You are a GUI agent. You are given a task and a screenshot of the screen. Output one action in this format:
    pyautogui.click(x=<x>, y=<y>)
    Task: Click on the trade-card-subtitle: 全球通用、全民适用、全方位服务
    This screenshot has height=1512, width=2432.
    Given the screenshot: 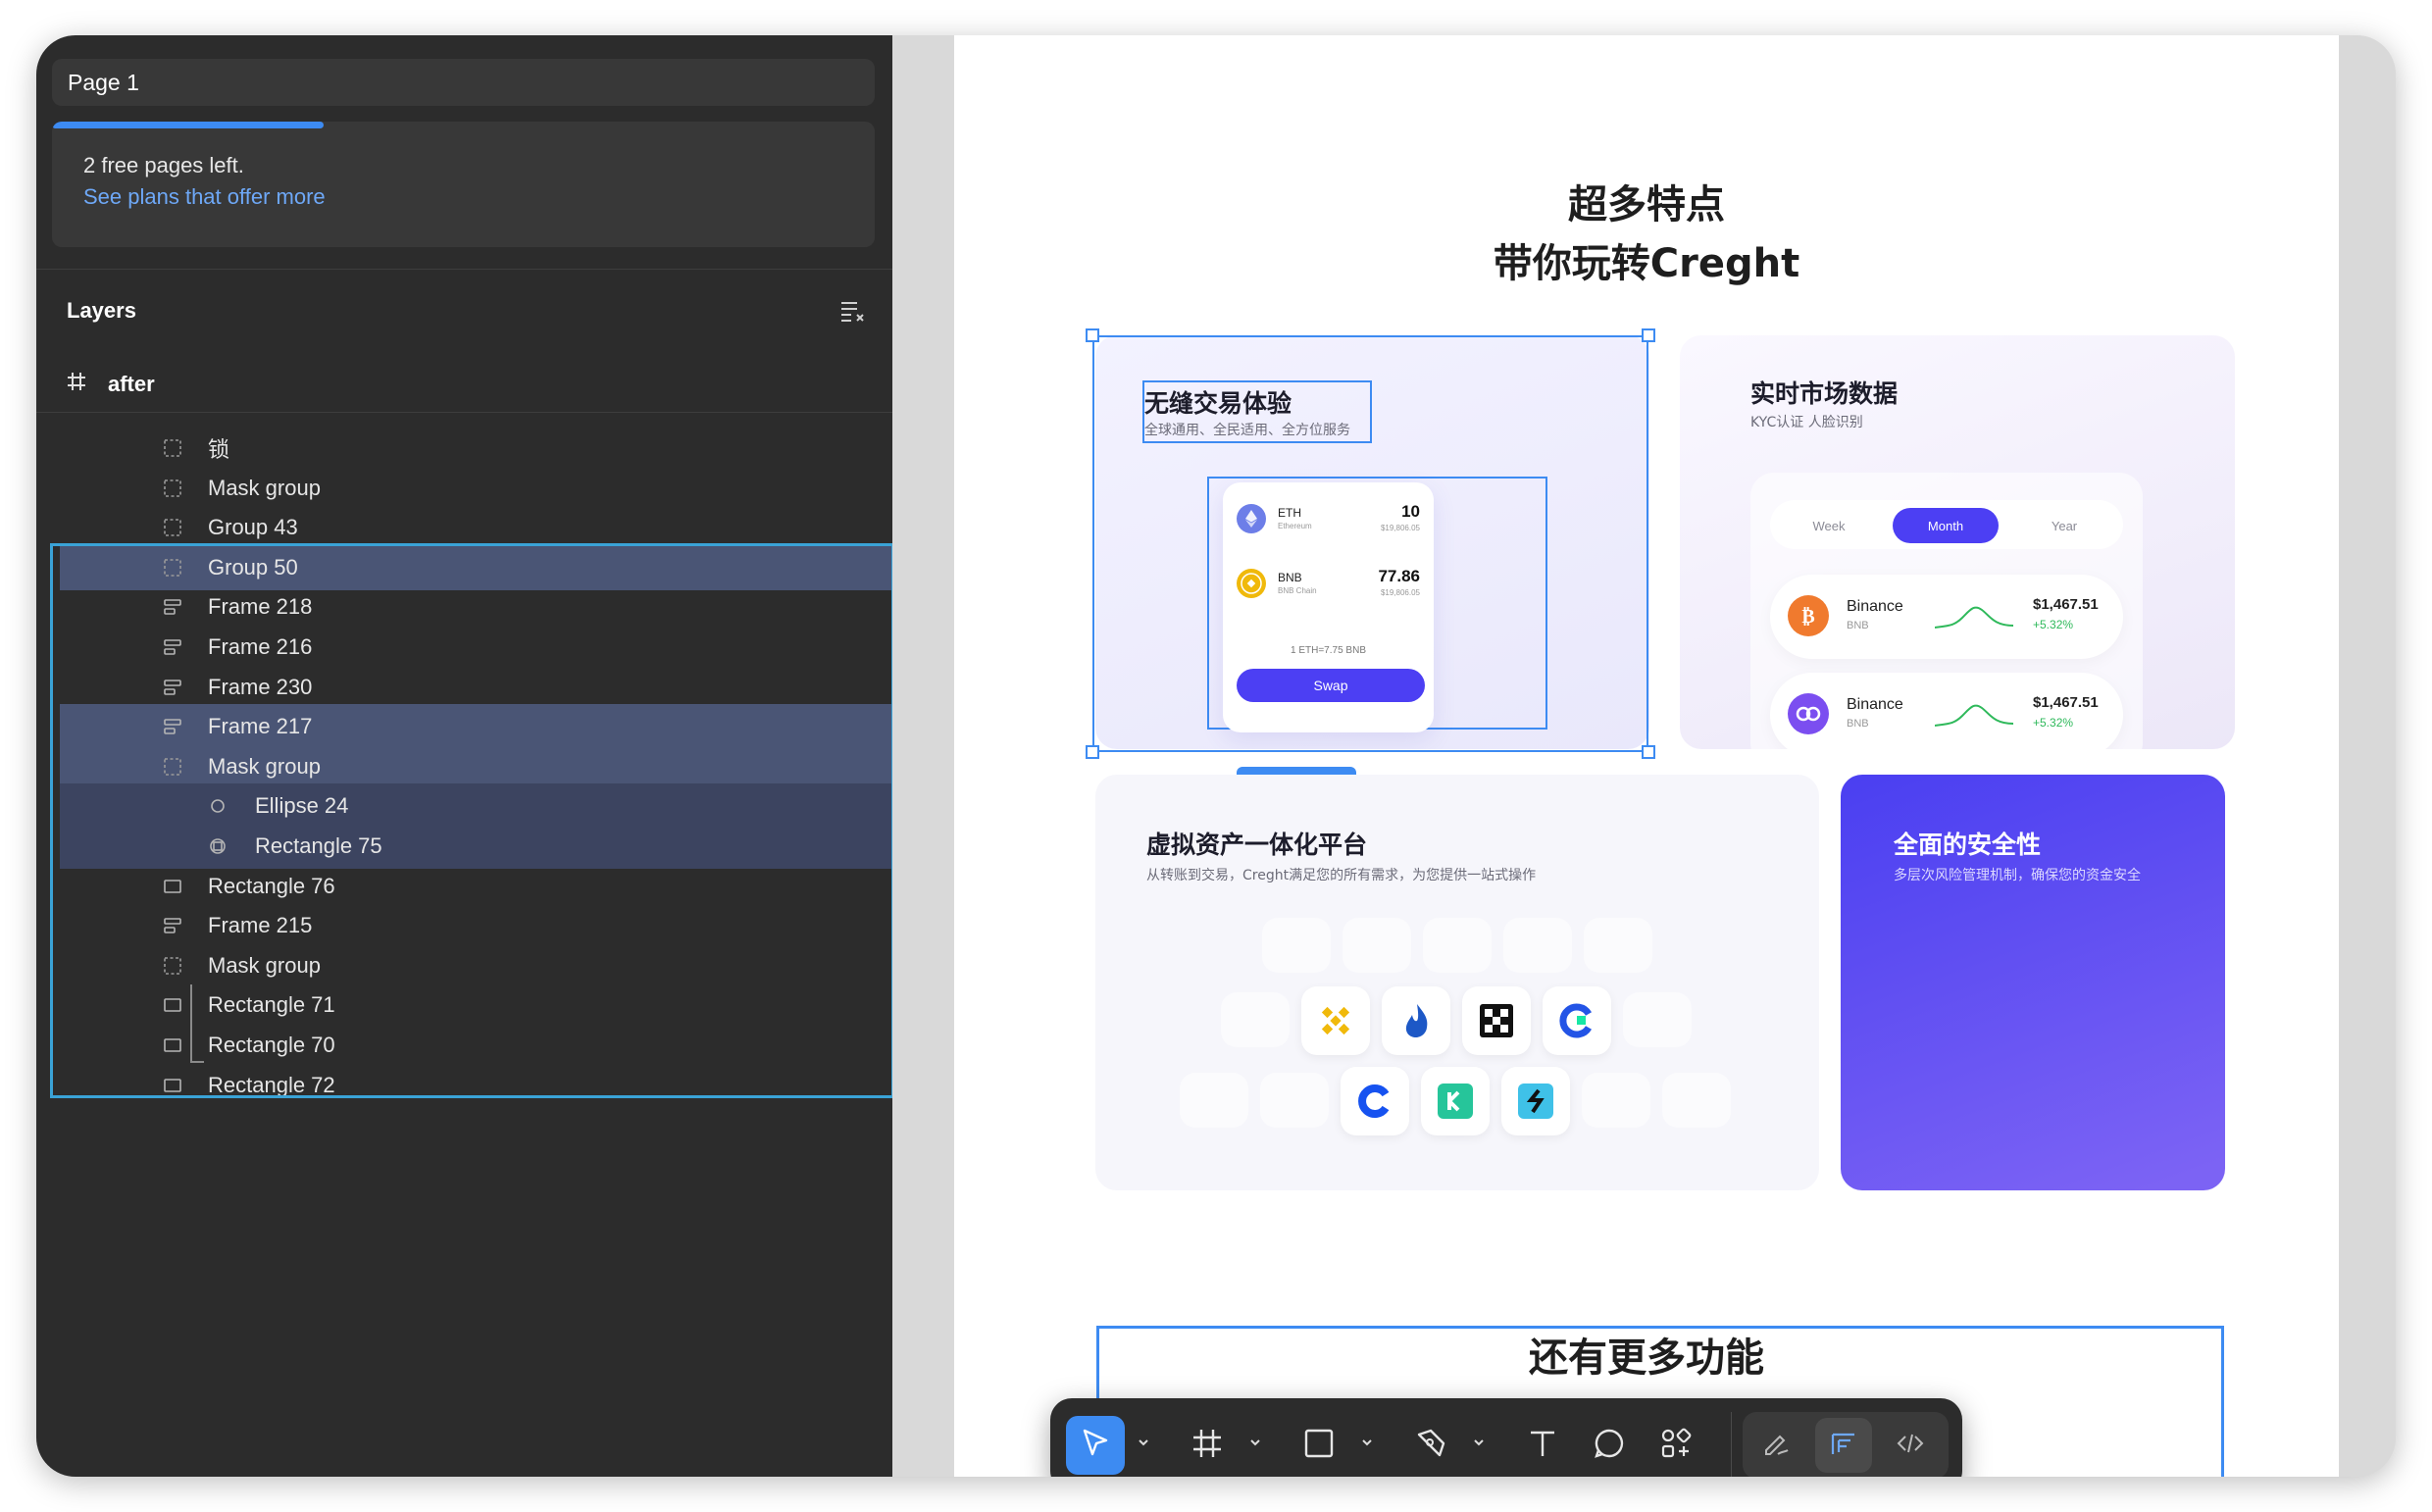 What is the action you would take?
    pyautogui.click(x=1247, y=430)
    